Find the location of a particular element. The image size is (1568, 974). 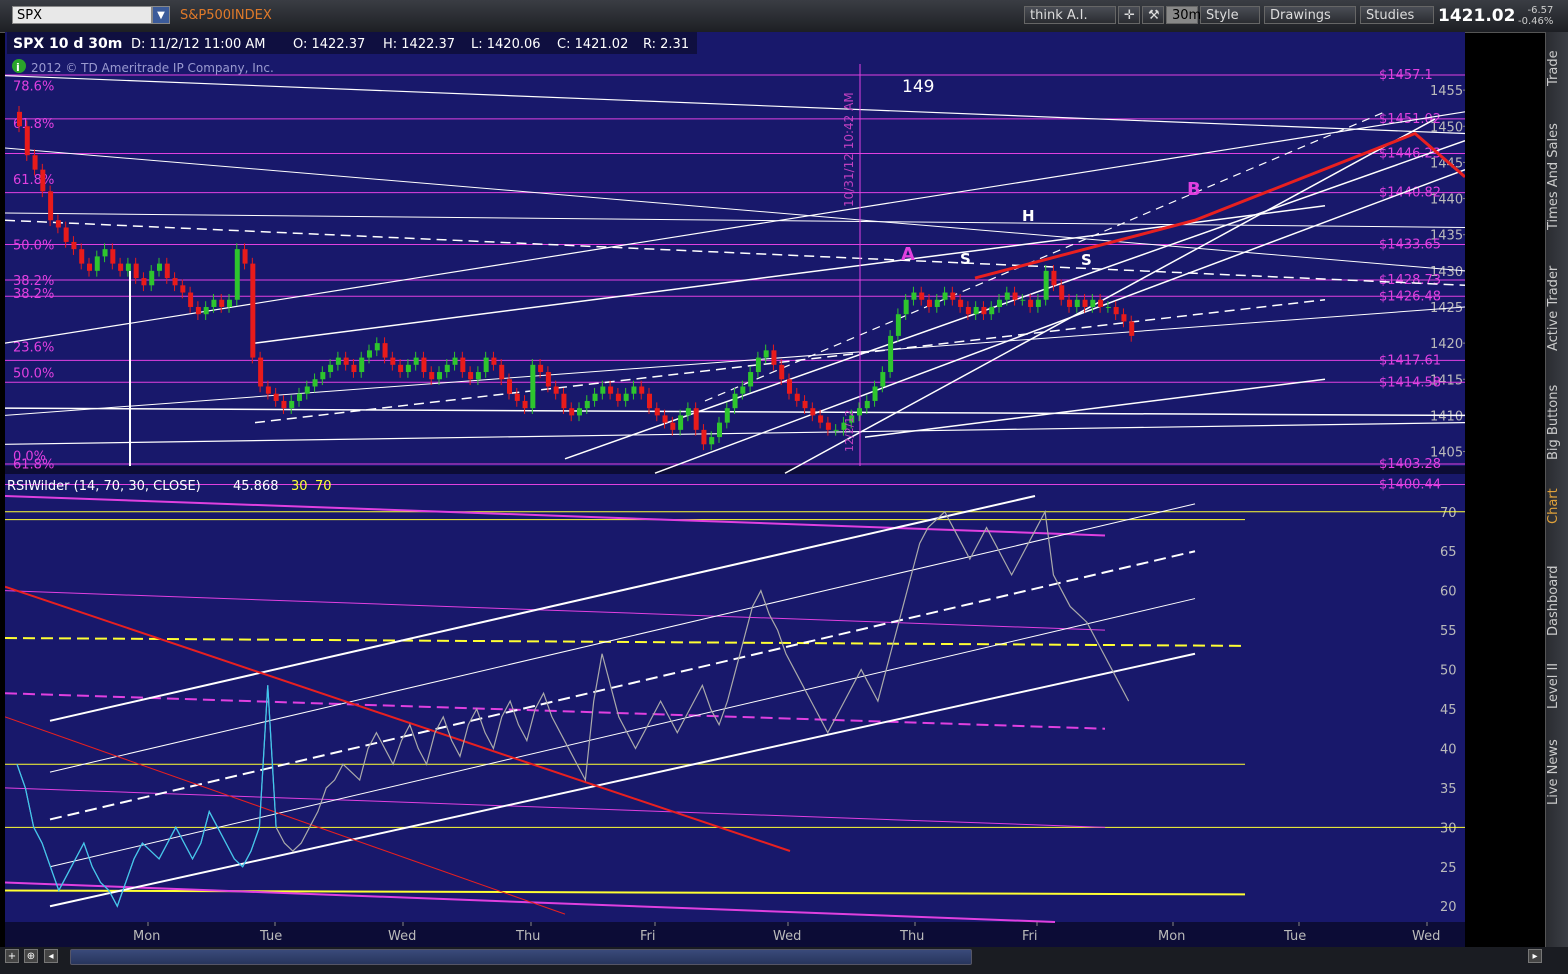

tab-live-news: Live News is located at coordinates (1557, 772).